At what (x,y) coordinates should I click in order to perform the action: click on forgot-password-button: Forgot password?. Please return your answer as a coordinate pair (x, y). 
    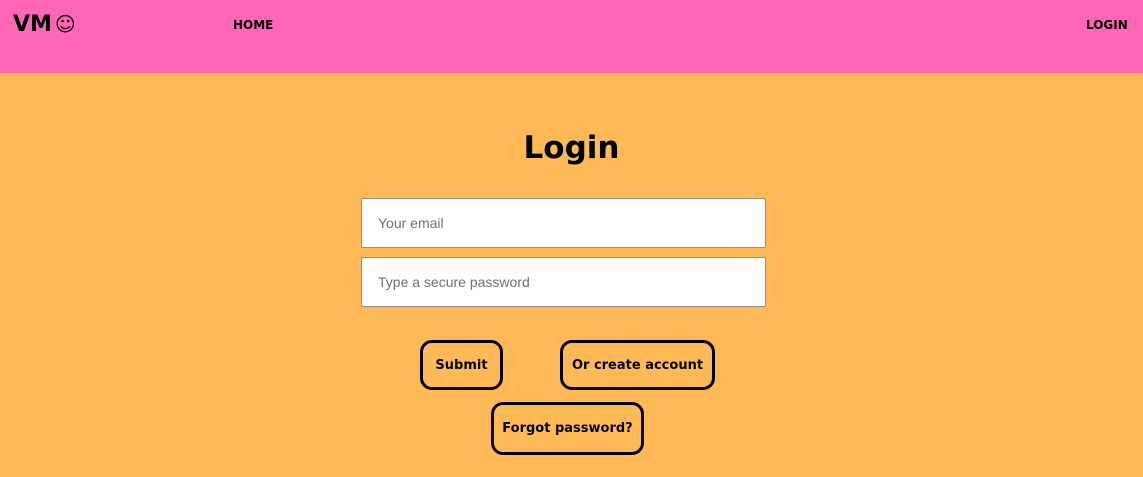
    Looking at the image, I should click on (567, 428).